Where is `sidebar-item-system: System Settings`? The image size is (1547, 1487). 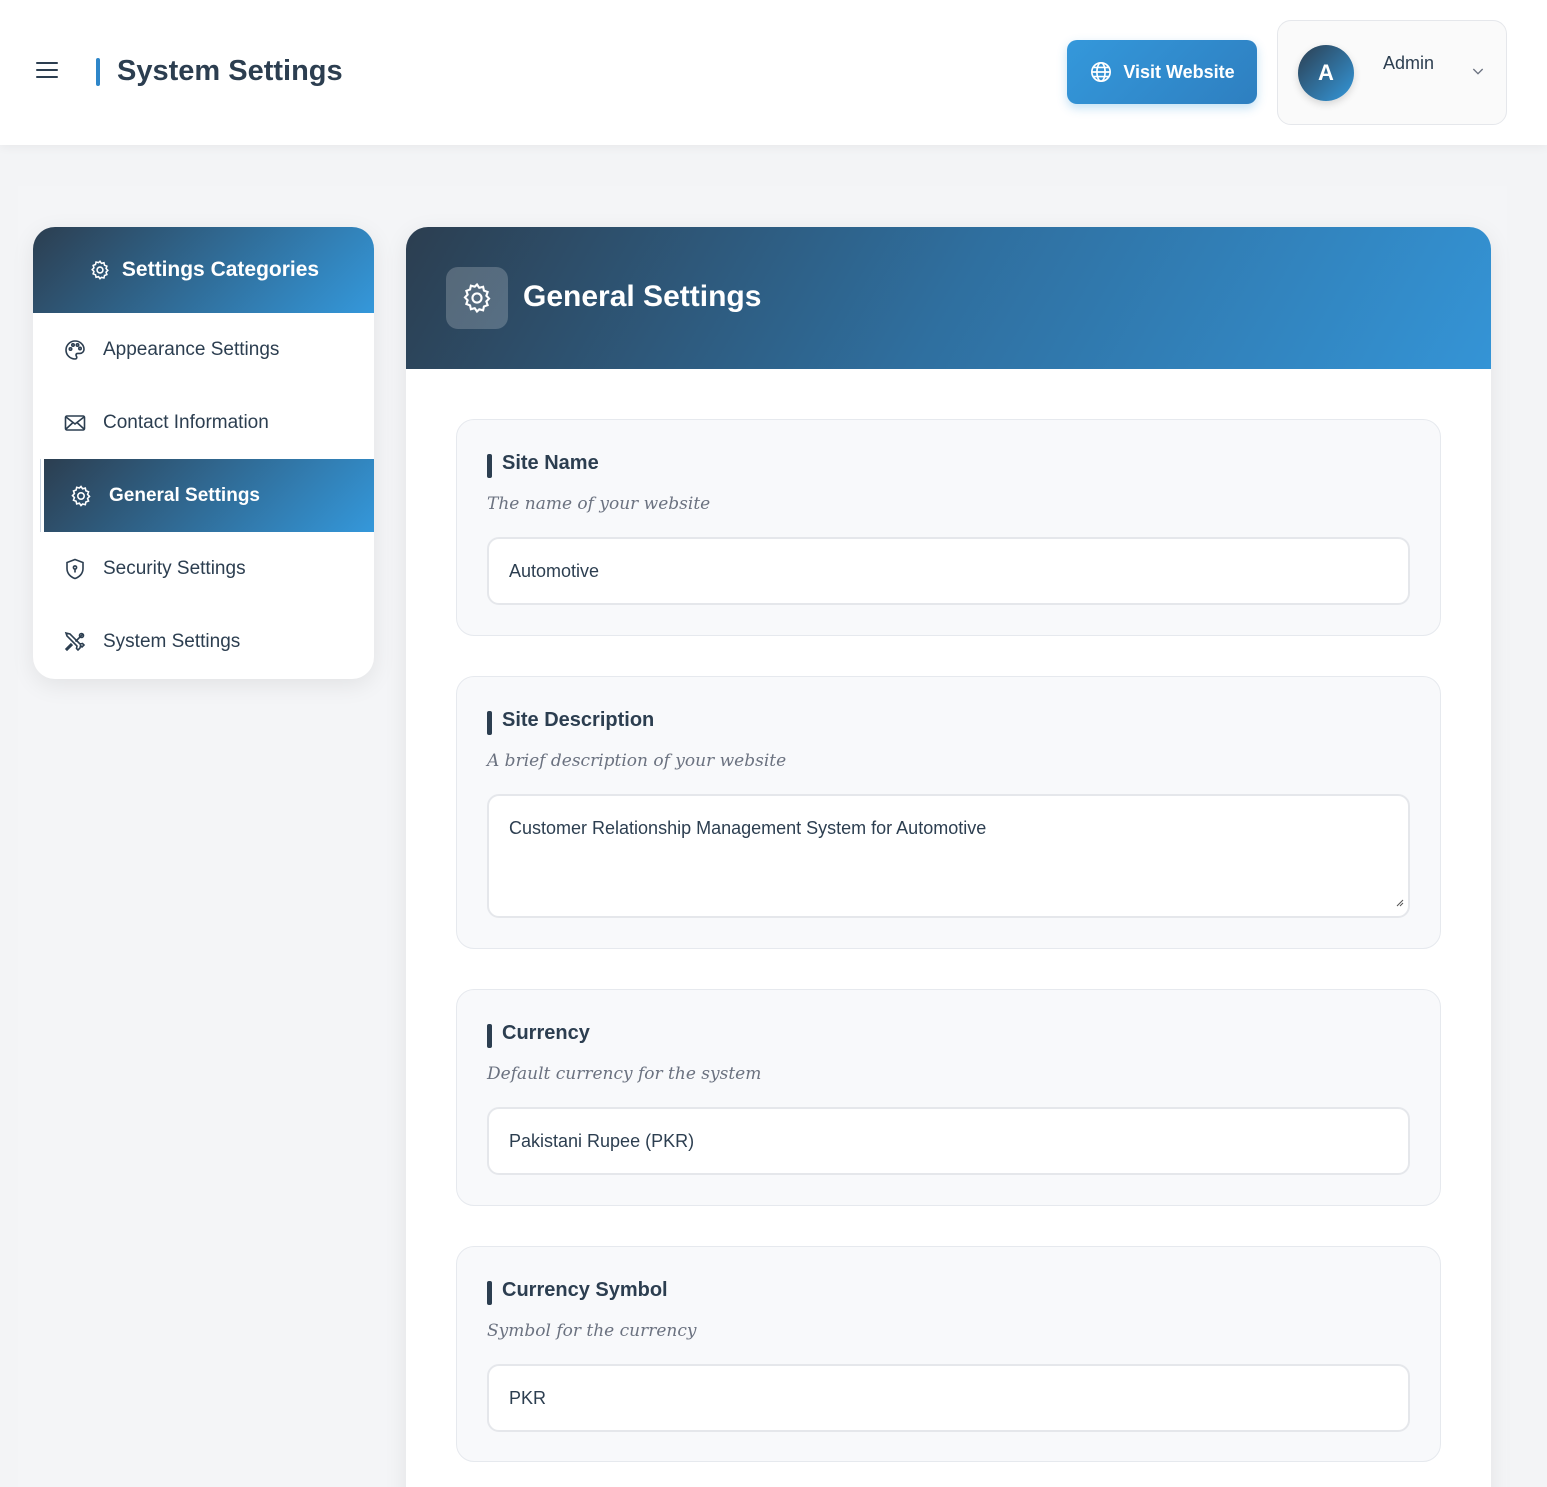
sidebar-item-system: System Settings is located at coordinates (203, 641).